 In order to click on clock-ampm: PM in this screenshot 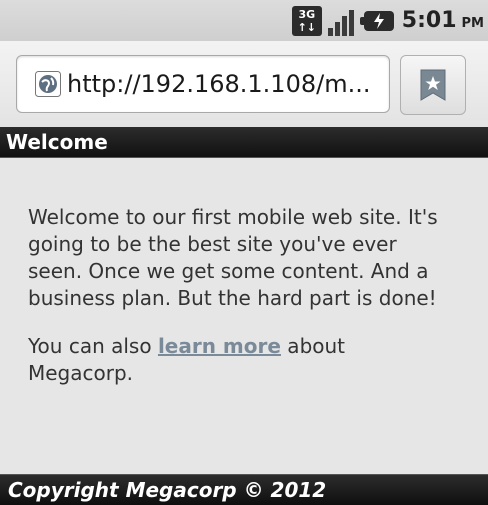, I will do `click(472, 23)`.